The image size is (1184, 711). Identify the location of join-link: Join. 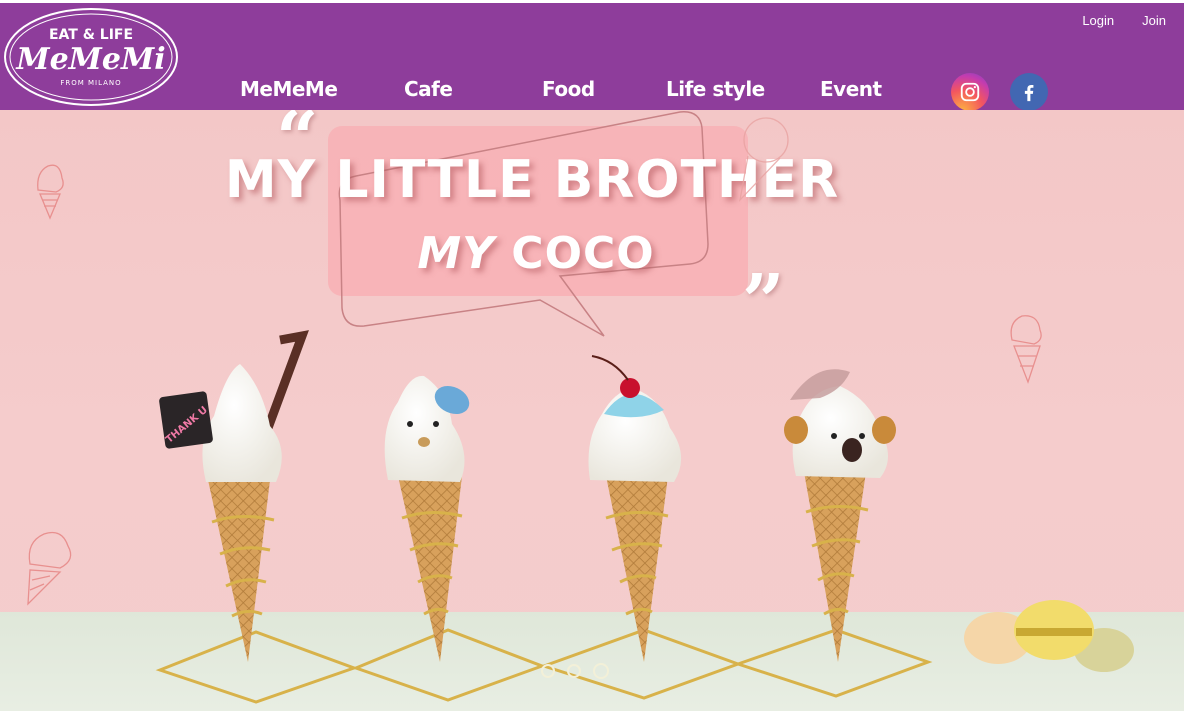
(1154, 20).